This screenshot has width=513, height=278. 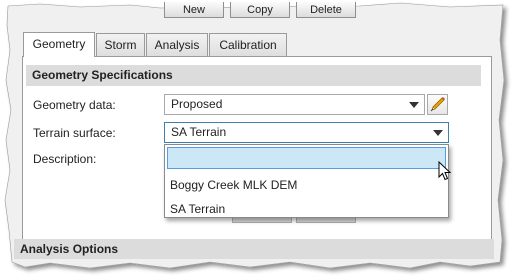 I want to click on description-label: Description:, so click(x=65, y=159).